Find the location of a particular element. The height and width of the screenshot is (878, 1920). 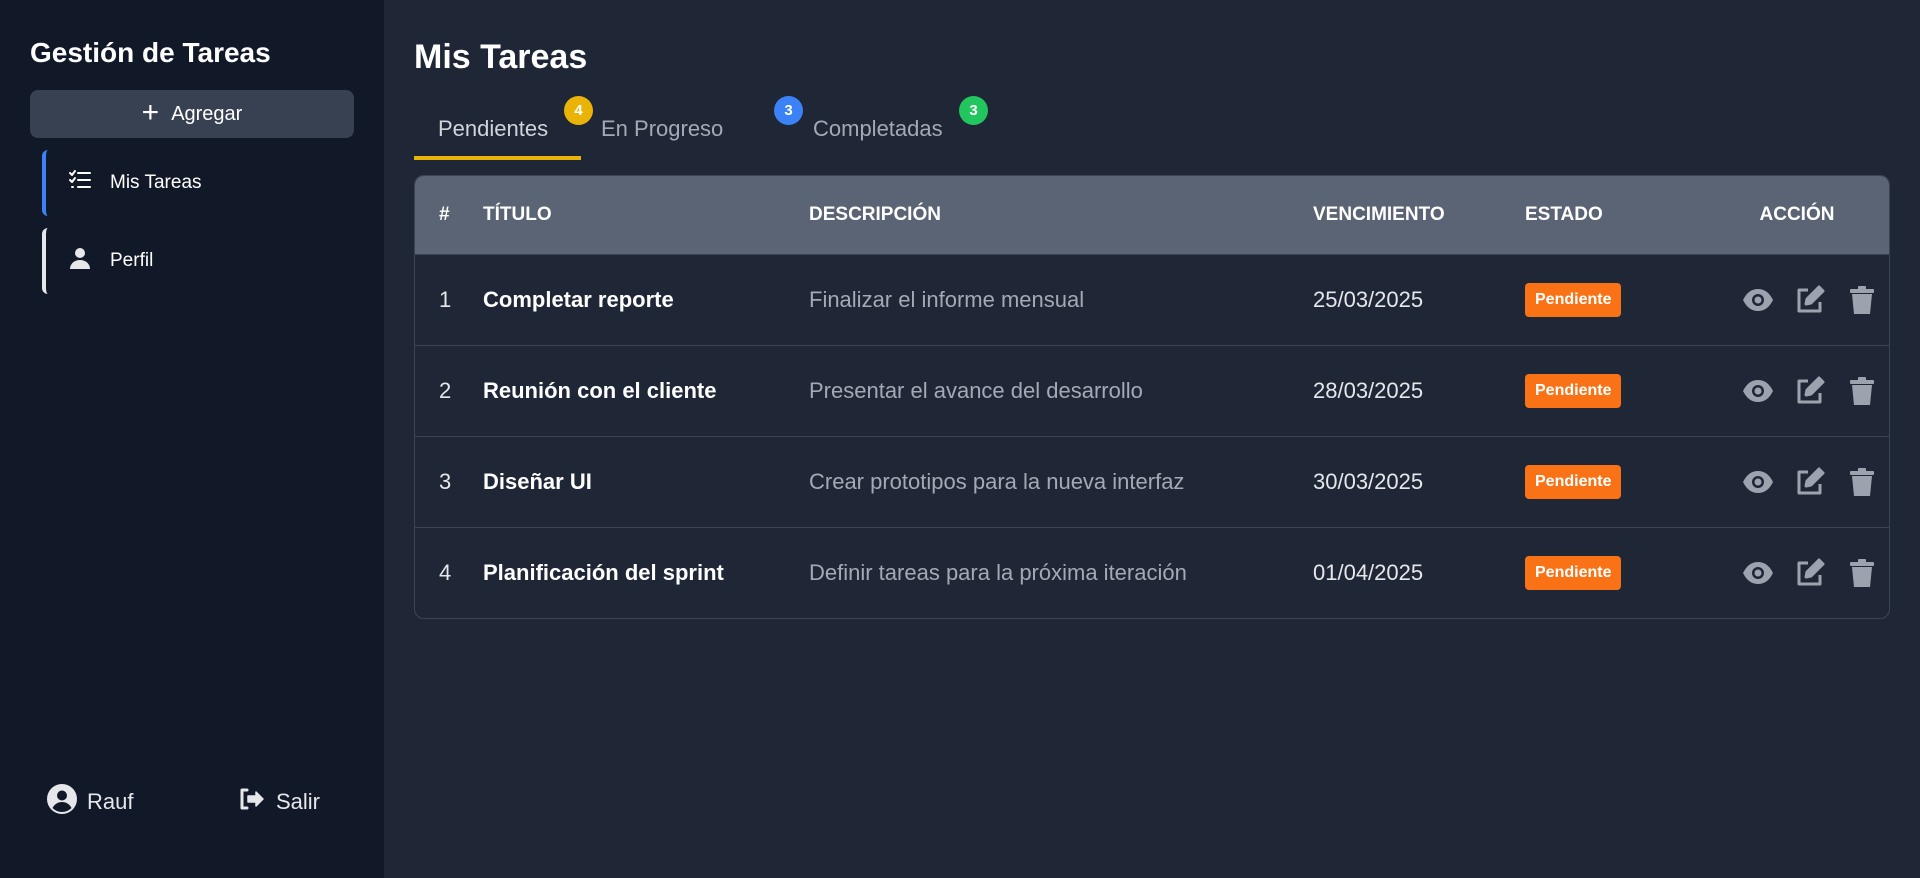

tab-pendientes: Pendientes 4 is located at coordinates (503, 128).